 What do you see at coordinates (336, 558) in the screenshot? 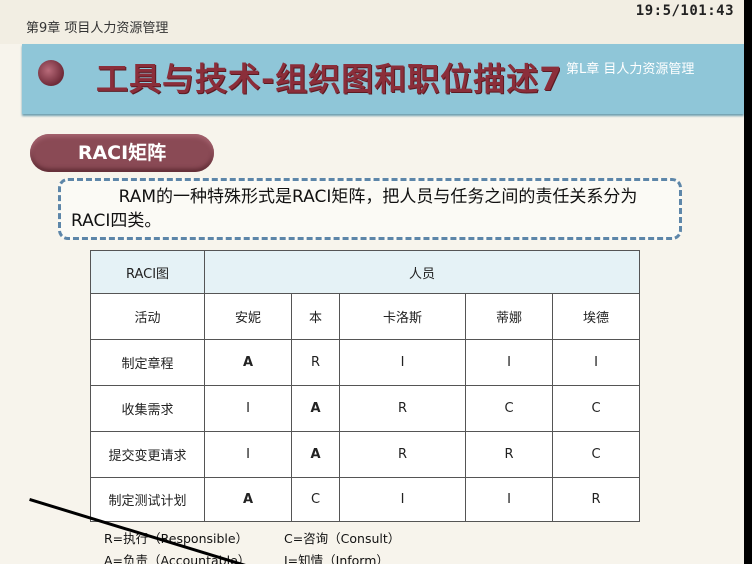
I see `legend-i: I=知情（Inform）` at bounding box center [336, 558].